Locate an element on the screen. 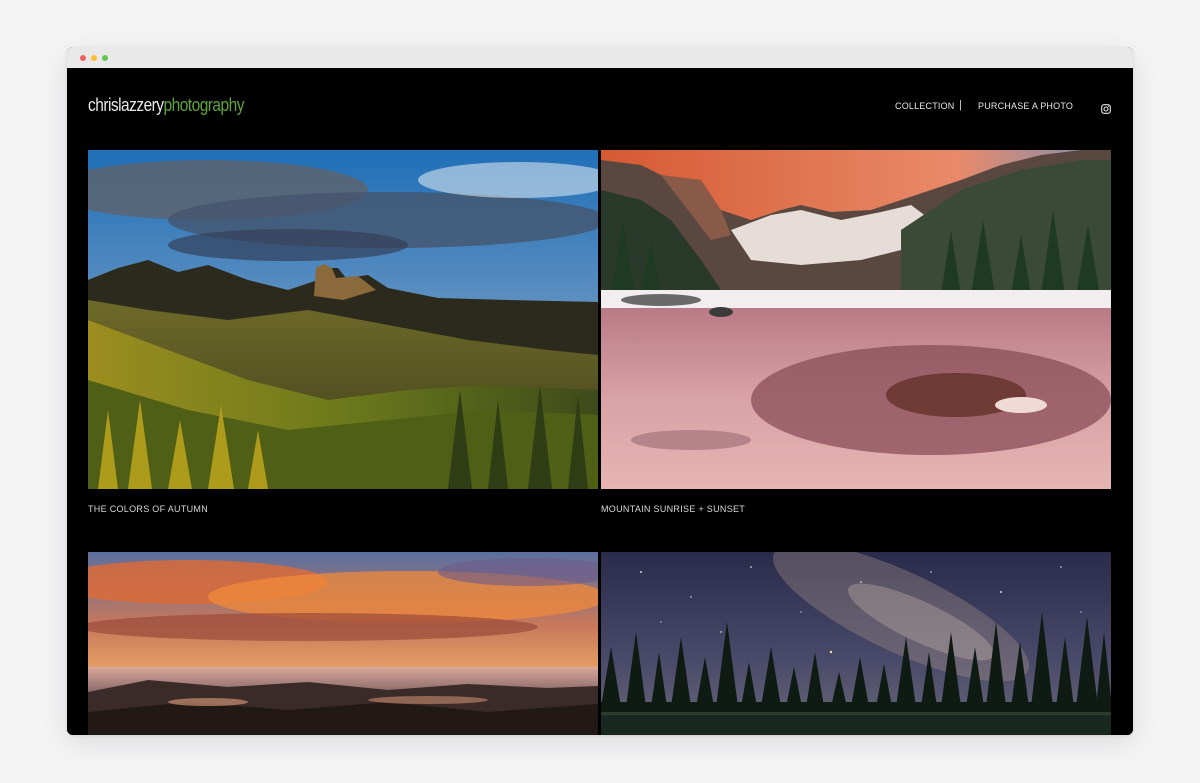 This screenshot has height=783, width=1200. photo-milky-way is located at coordinates (856, 643).